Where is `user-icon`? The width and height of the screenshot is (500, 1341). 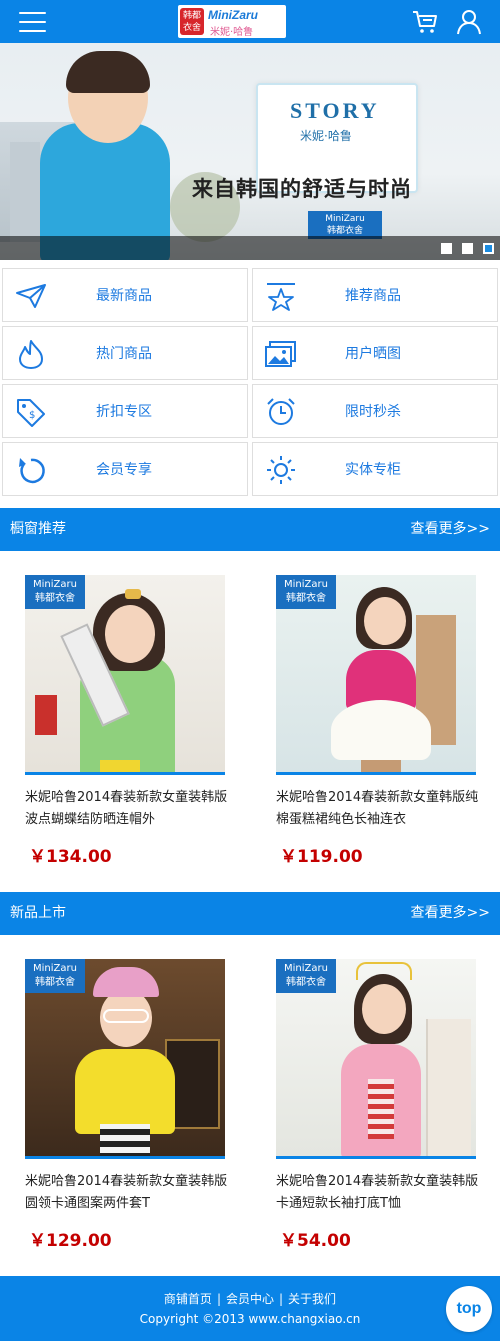 user-icon is located at coordinates (469, 22).